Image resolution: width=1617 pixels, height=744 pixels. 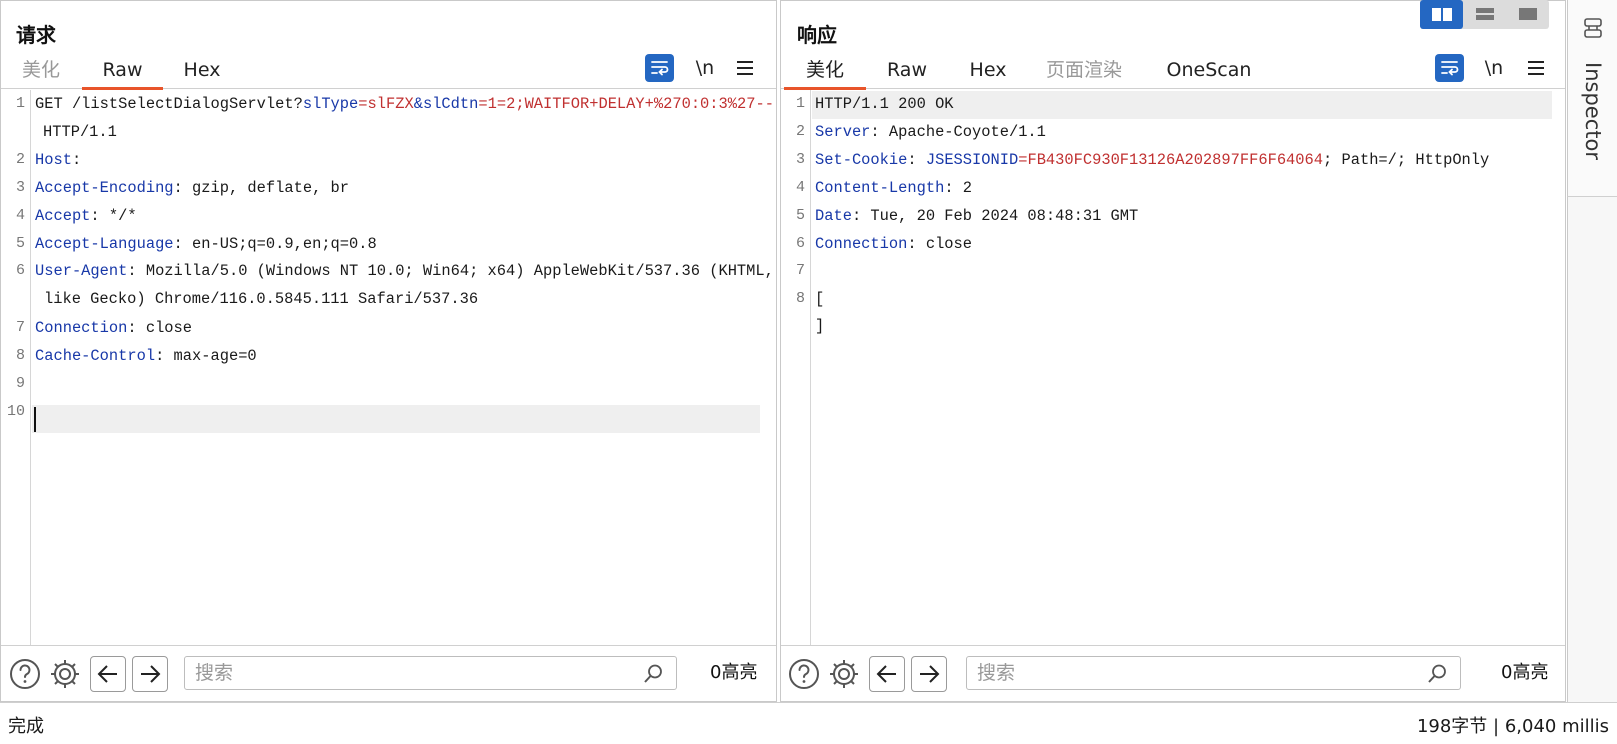 I want to click on line-number: 3, so click(x=20, y=187).